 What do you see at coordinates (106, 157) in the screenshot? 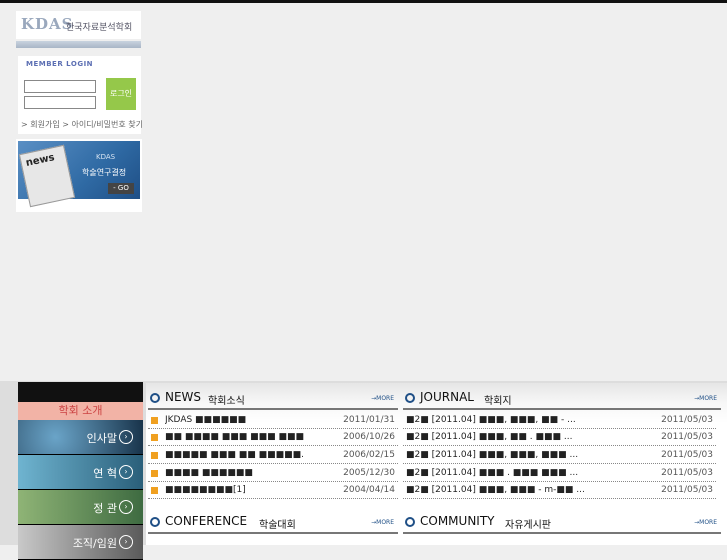
I see `banner-line1: KDAS` at bounding box center [106, 157].